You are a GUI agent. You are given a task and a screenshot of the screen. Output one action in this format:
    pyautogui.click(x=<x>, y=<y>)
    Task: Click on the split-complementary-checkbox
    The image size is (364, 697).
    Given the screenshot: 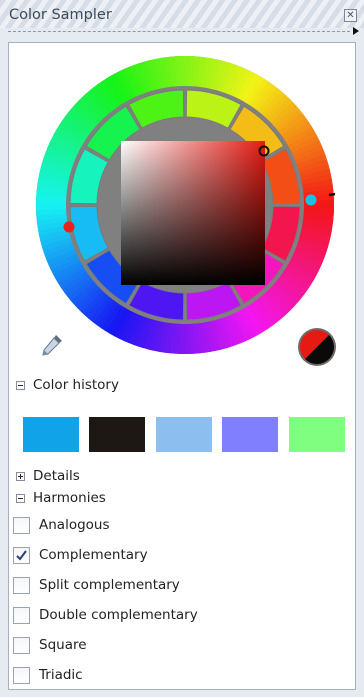 What is the action you would take?
    pyautogui.click(x=21, y=585)
    